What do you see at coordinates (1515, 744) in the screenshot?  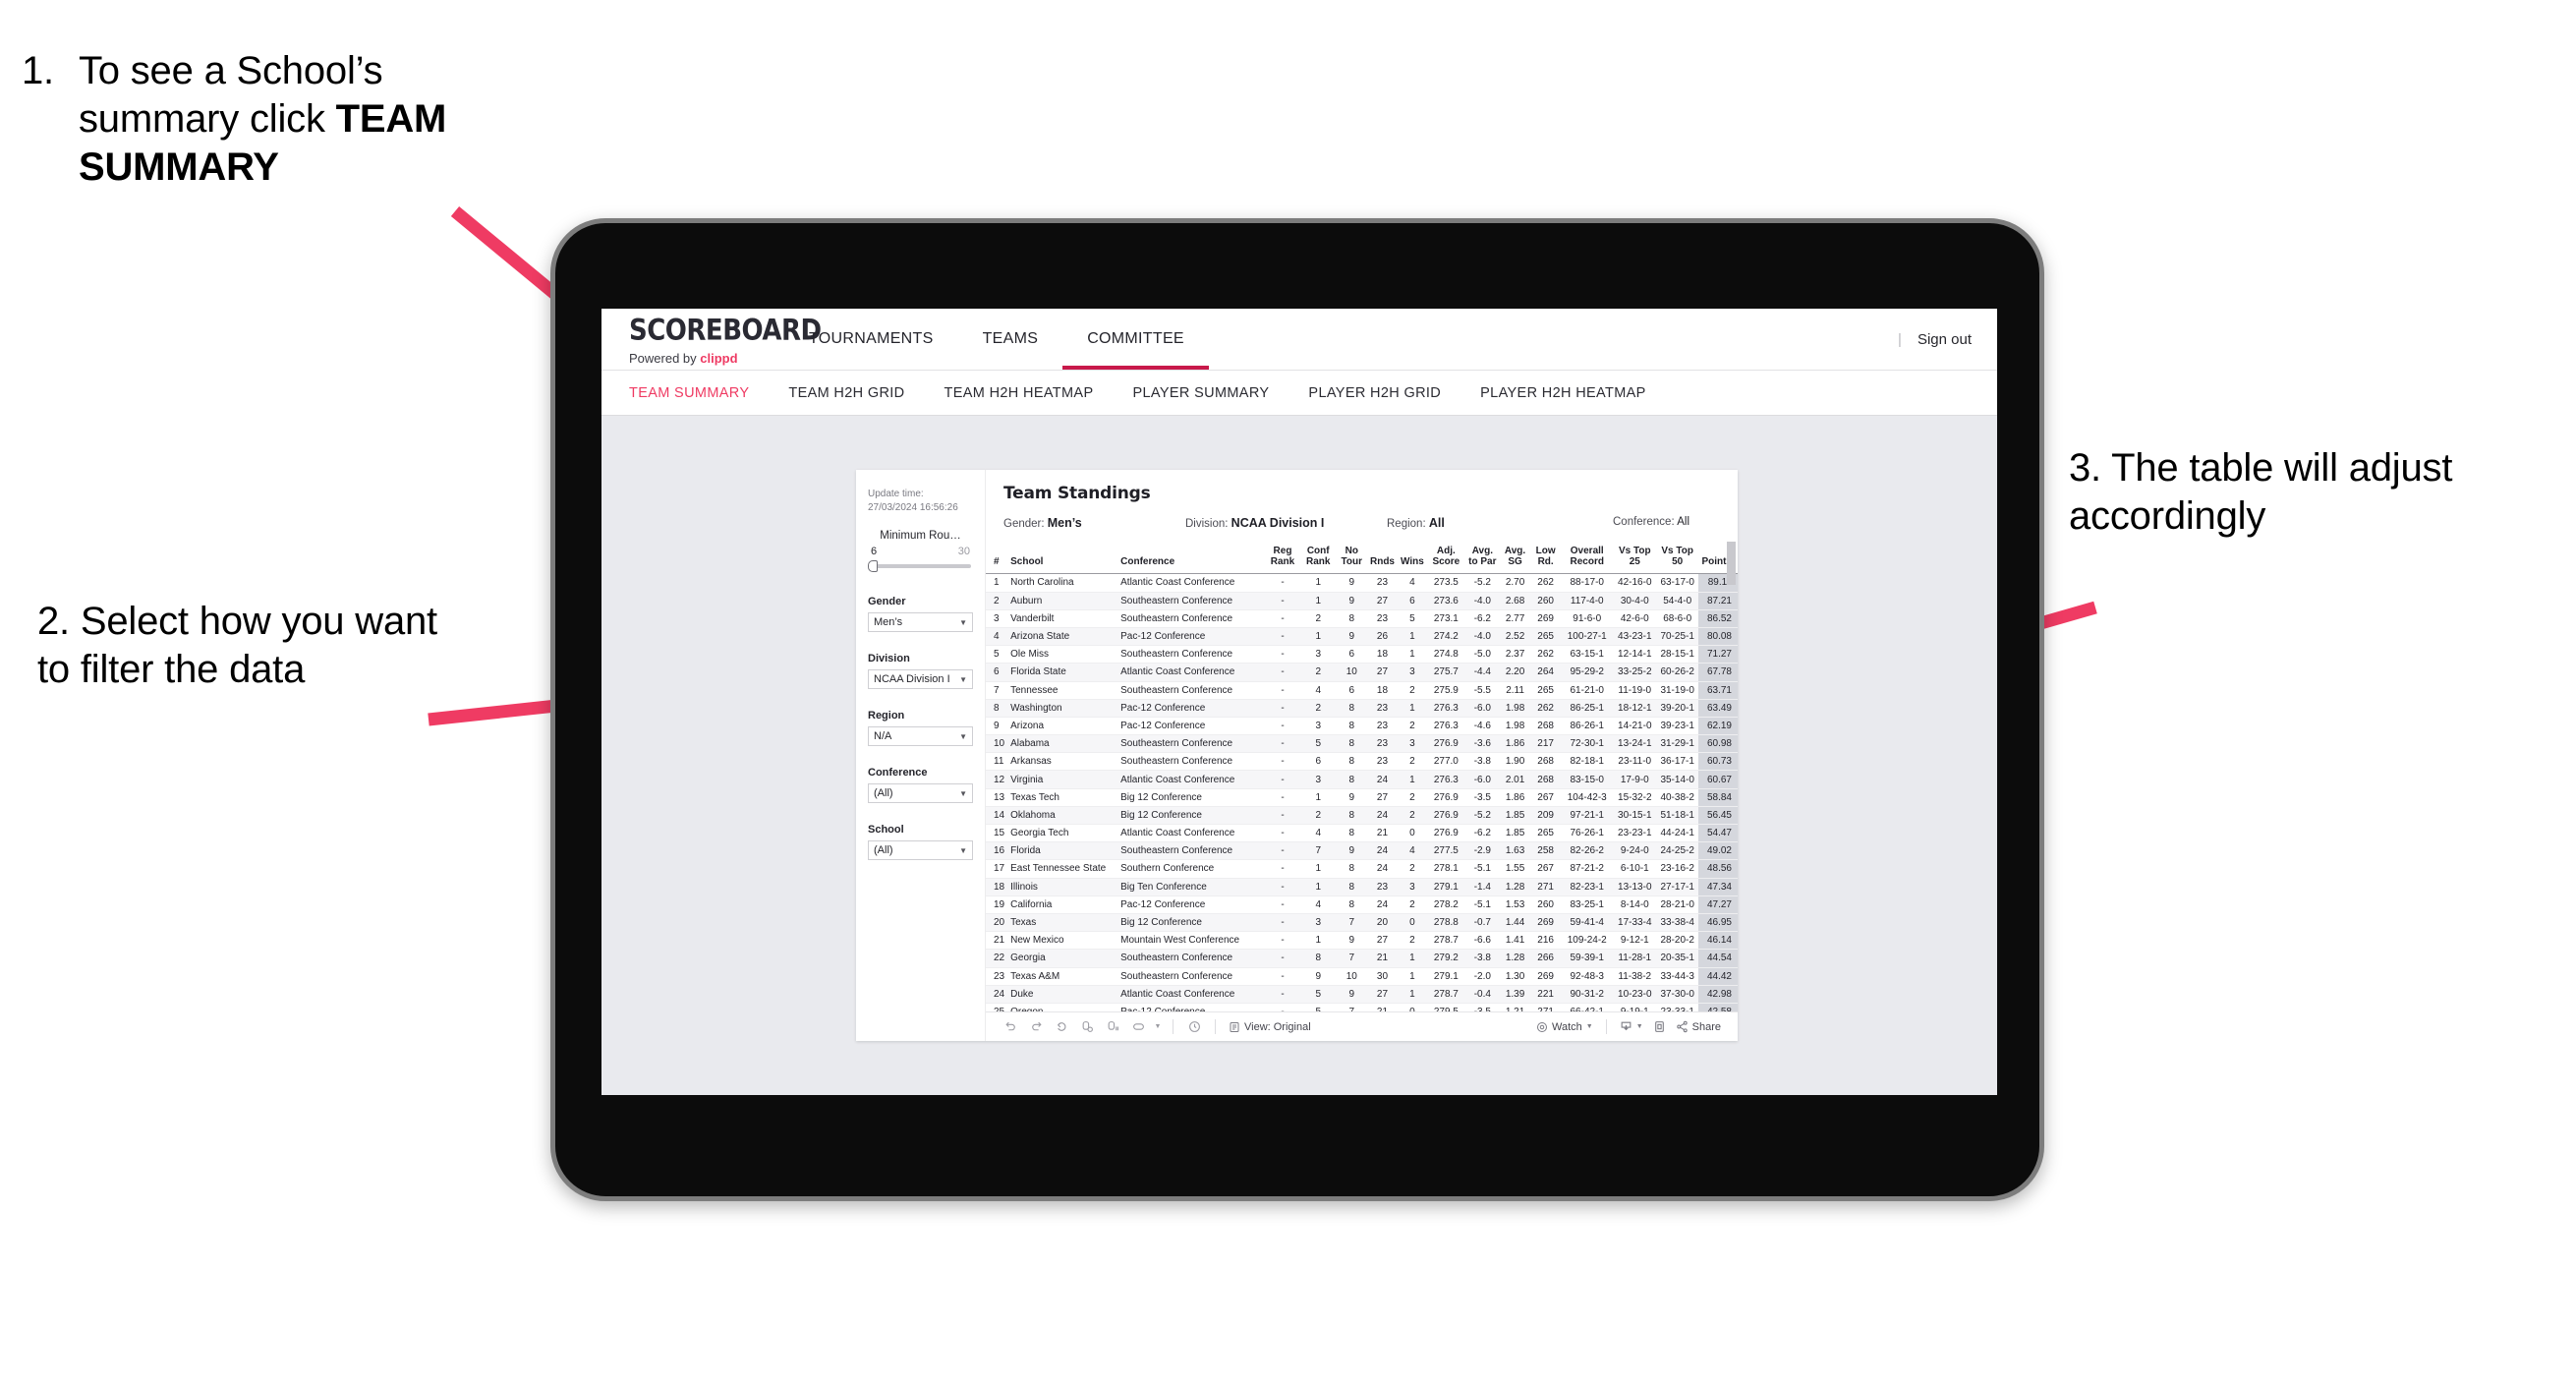 I see `table-cell: 1.86` at bounding box center [1515, 744].